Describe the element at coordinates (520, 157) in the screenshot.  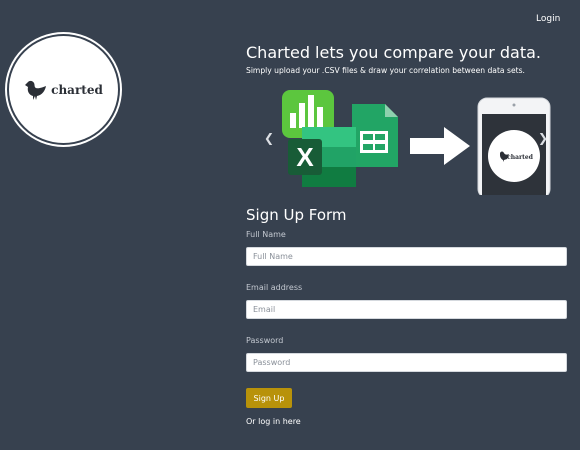
I see `phone-brand-text: charted` at that location.